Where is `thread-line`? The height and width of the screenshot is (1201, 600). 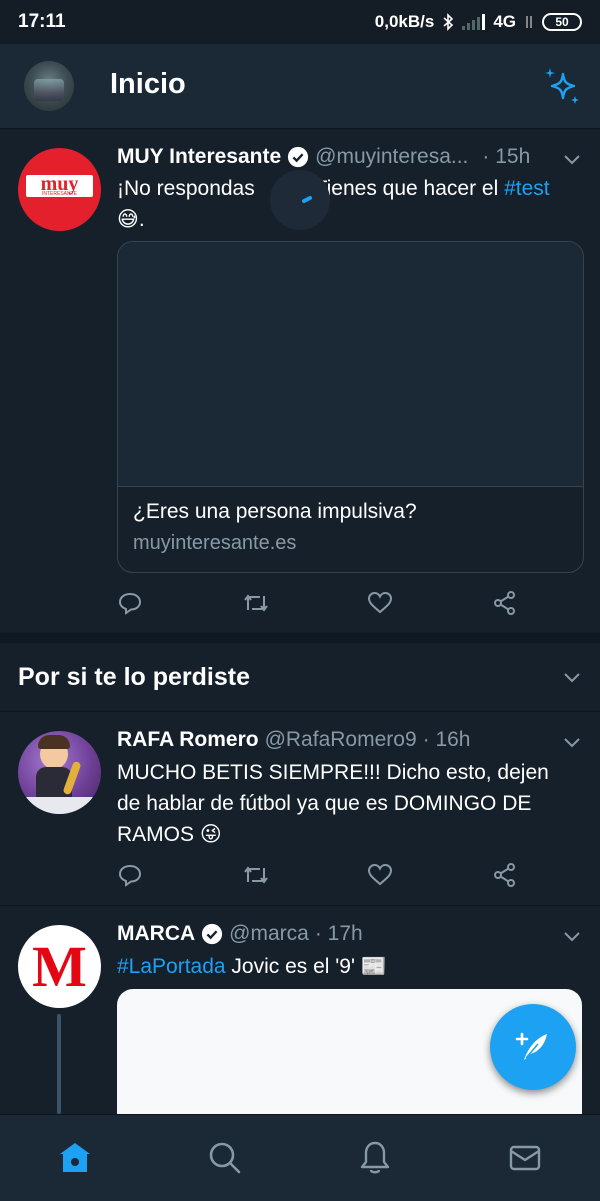 thread-line is located at coordinates (59, 1064).